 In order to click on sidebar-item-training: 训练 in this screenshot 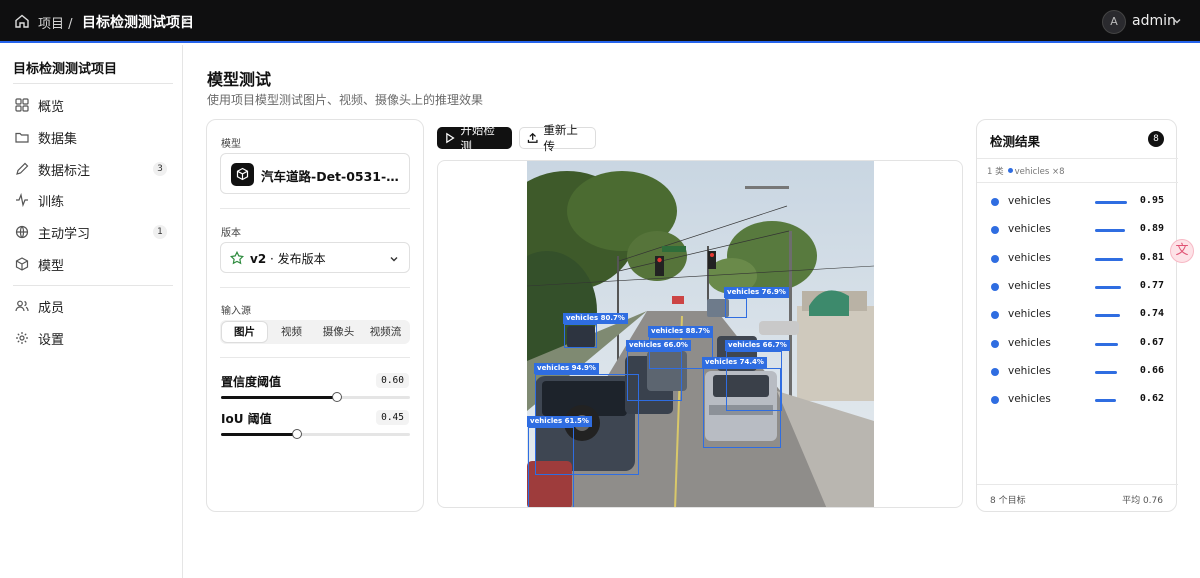, I will do `click(91, 200)`.